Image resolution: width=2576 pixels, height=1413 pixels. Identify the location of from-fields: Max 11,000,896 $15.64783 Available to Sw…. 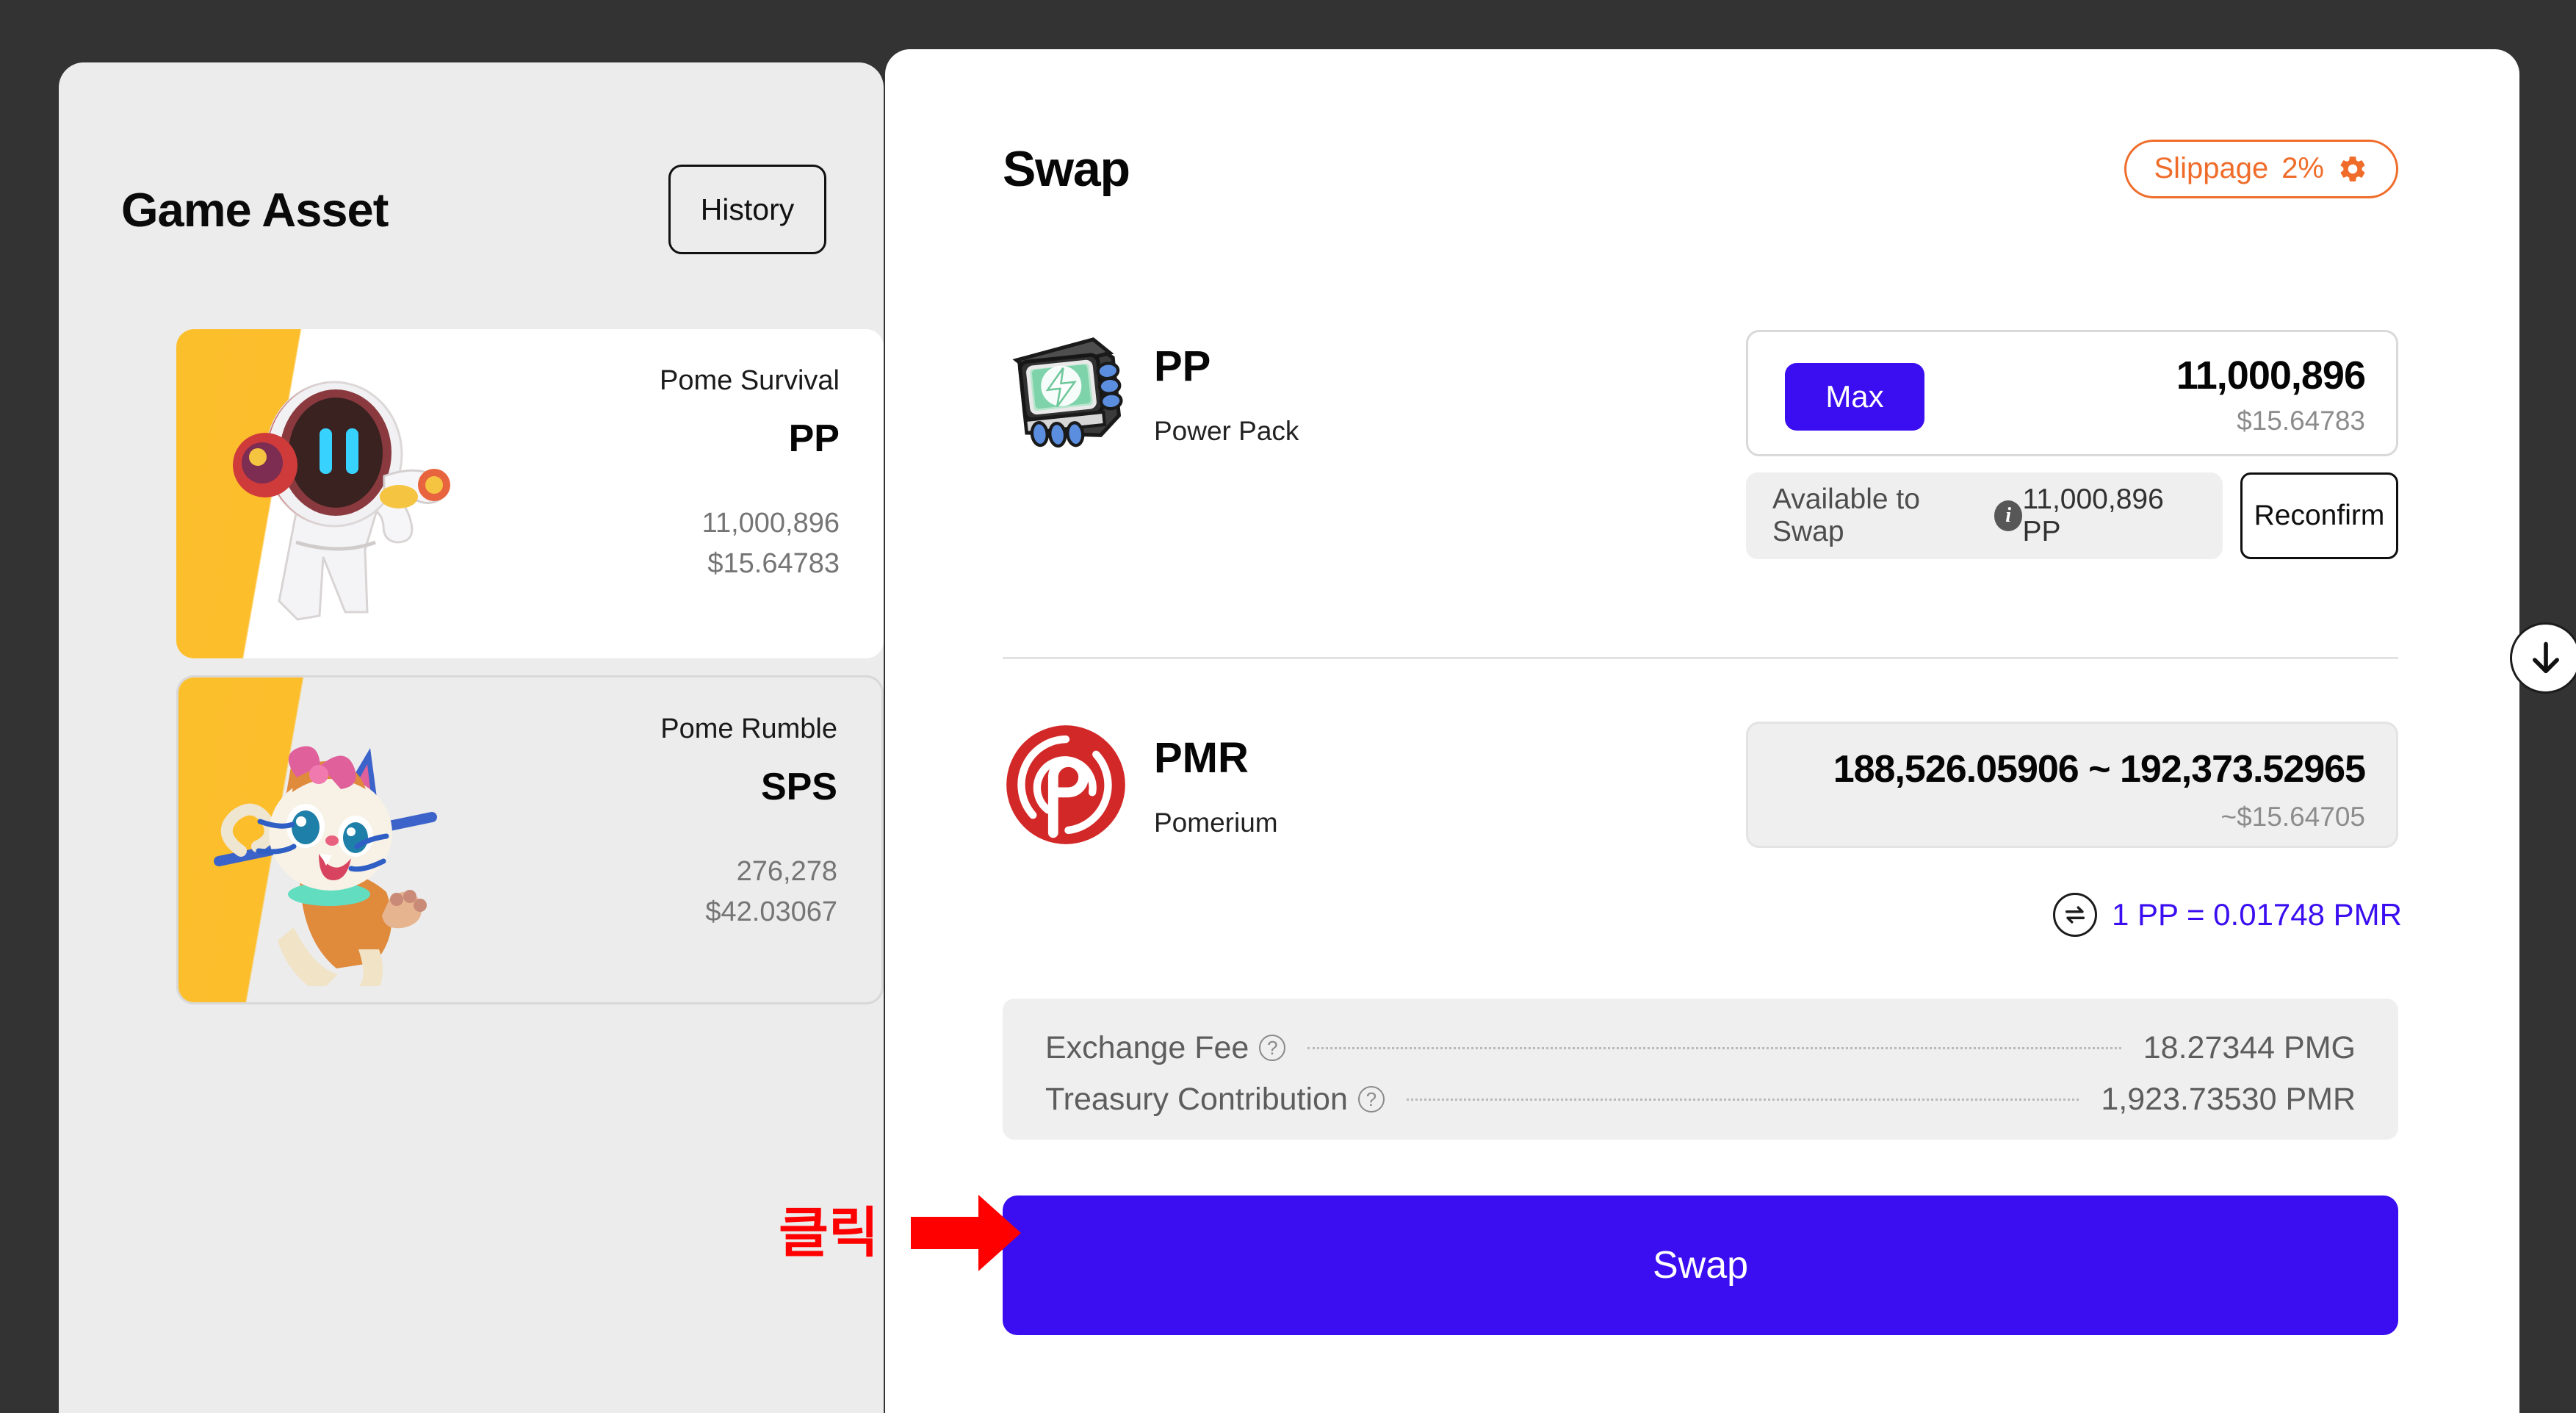
(2072, 444).